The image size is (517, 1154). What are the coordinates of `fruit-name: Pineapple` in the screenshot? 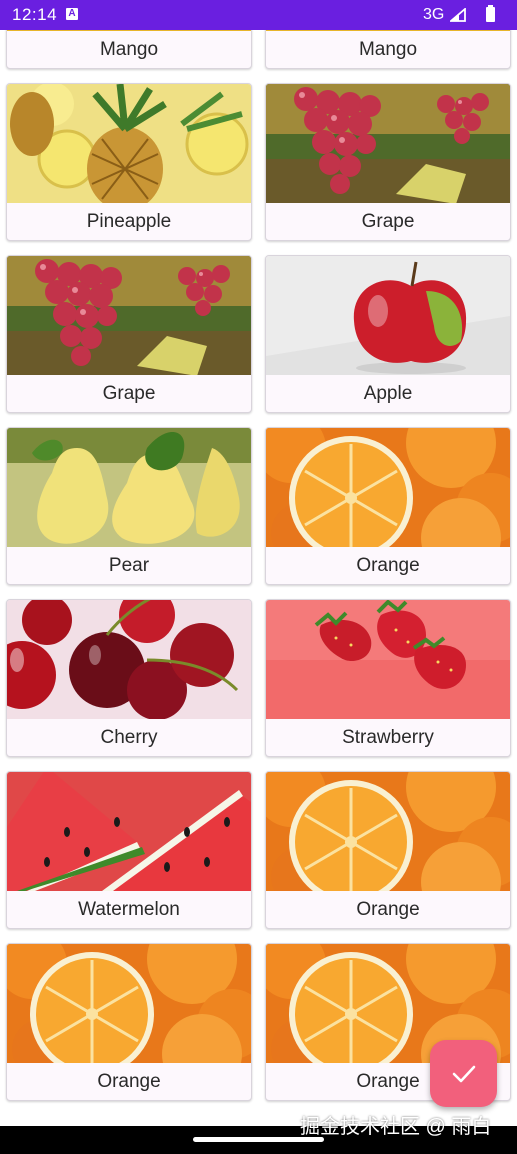 It's located at (129, 221).